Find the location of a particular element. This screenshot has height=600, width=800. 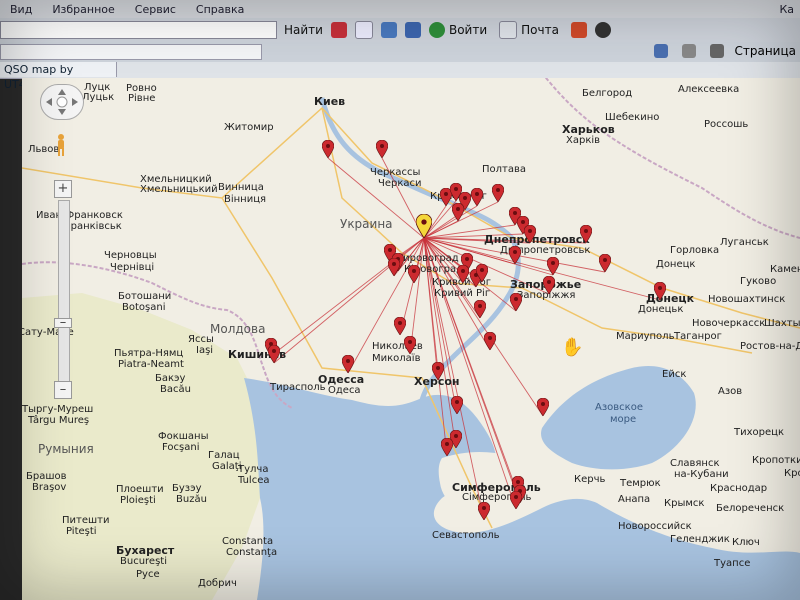

city-label: Ploieşti is located at coordinates (138, 500).